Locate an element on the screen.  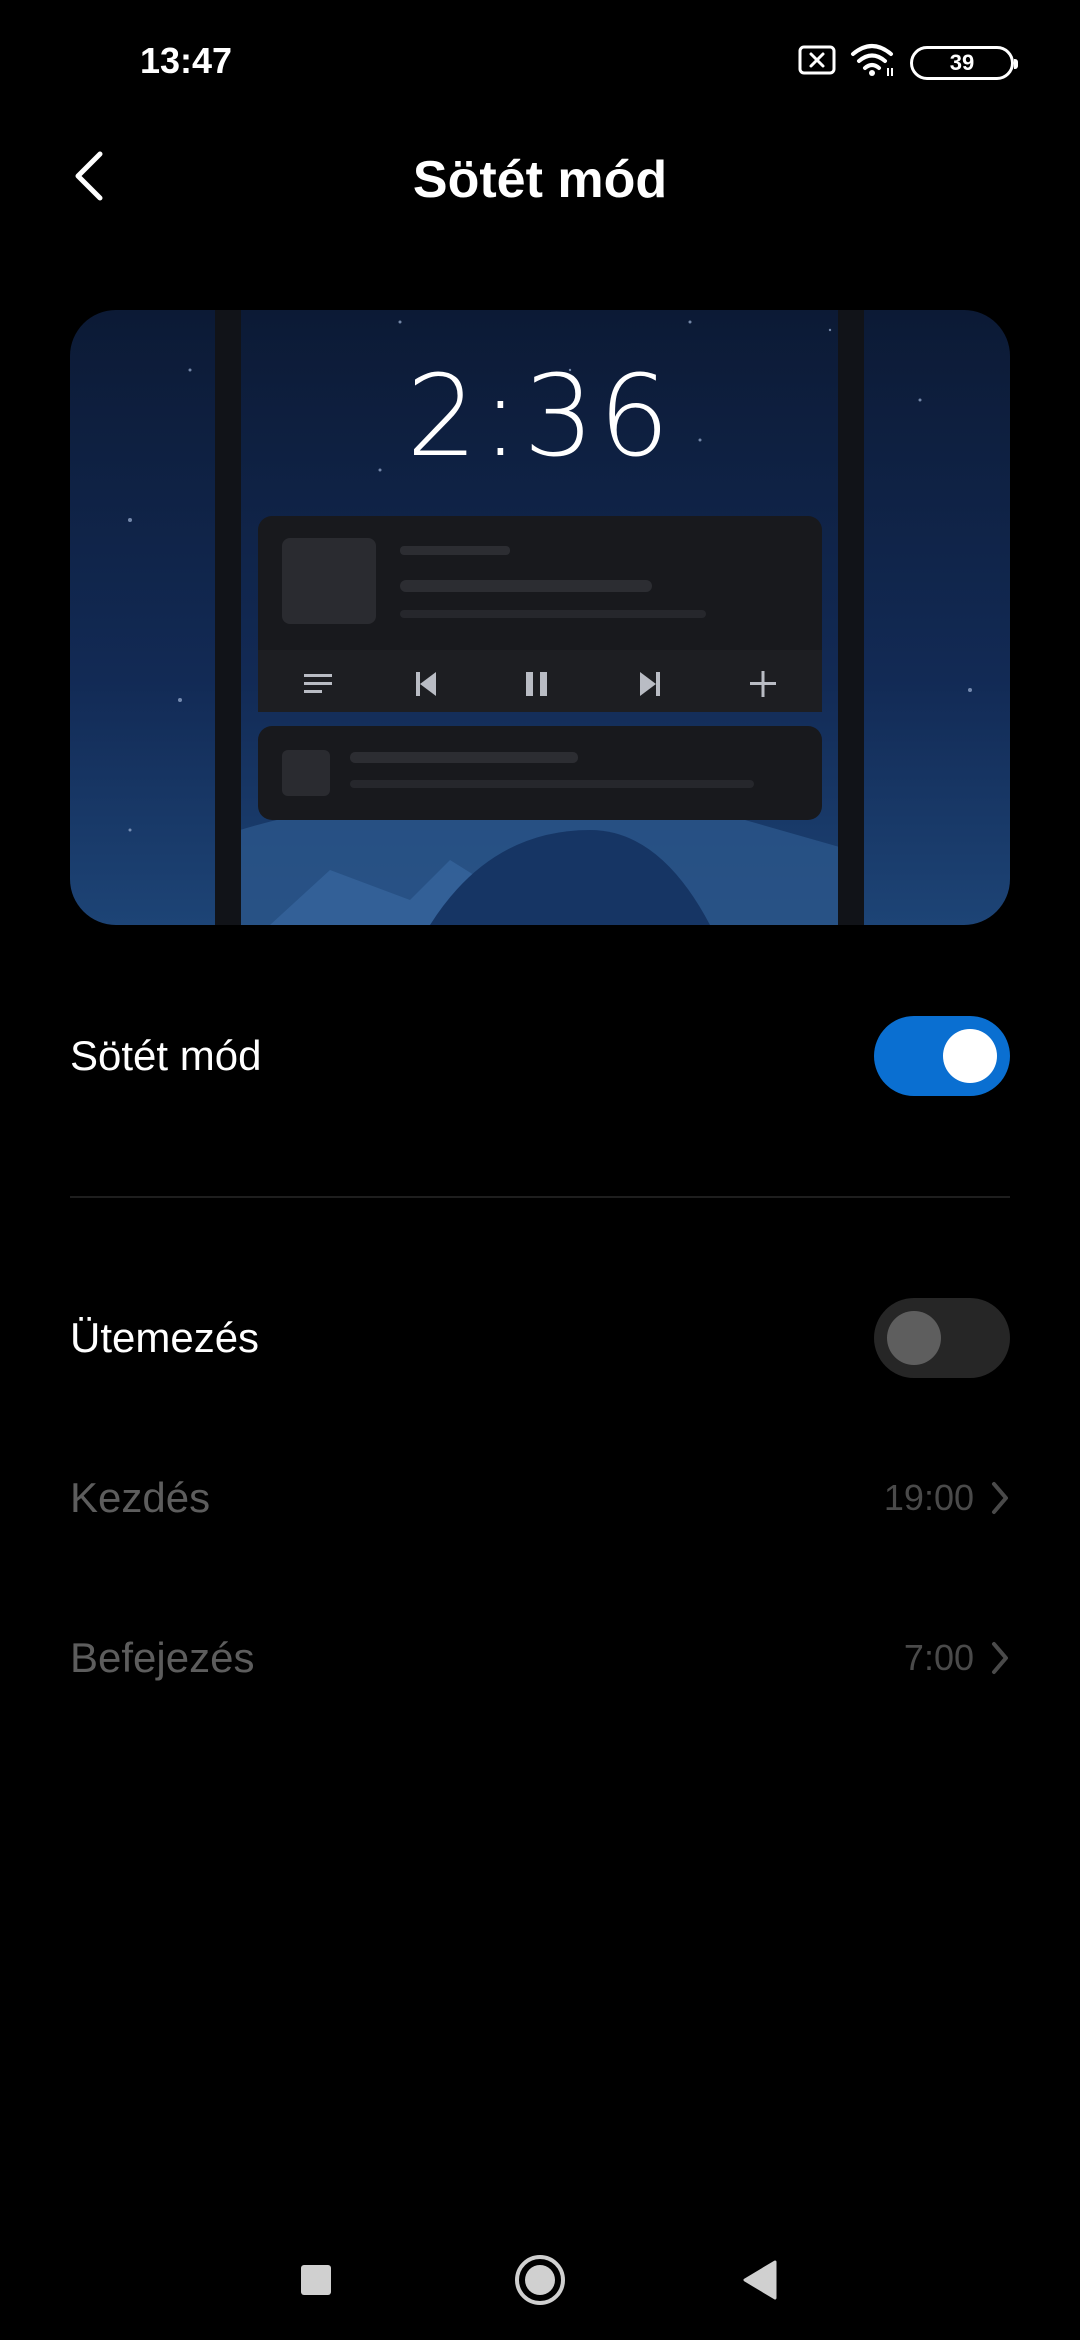
status-time: 13:47 is located at coordinates (186, 60).